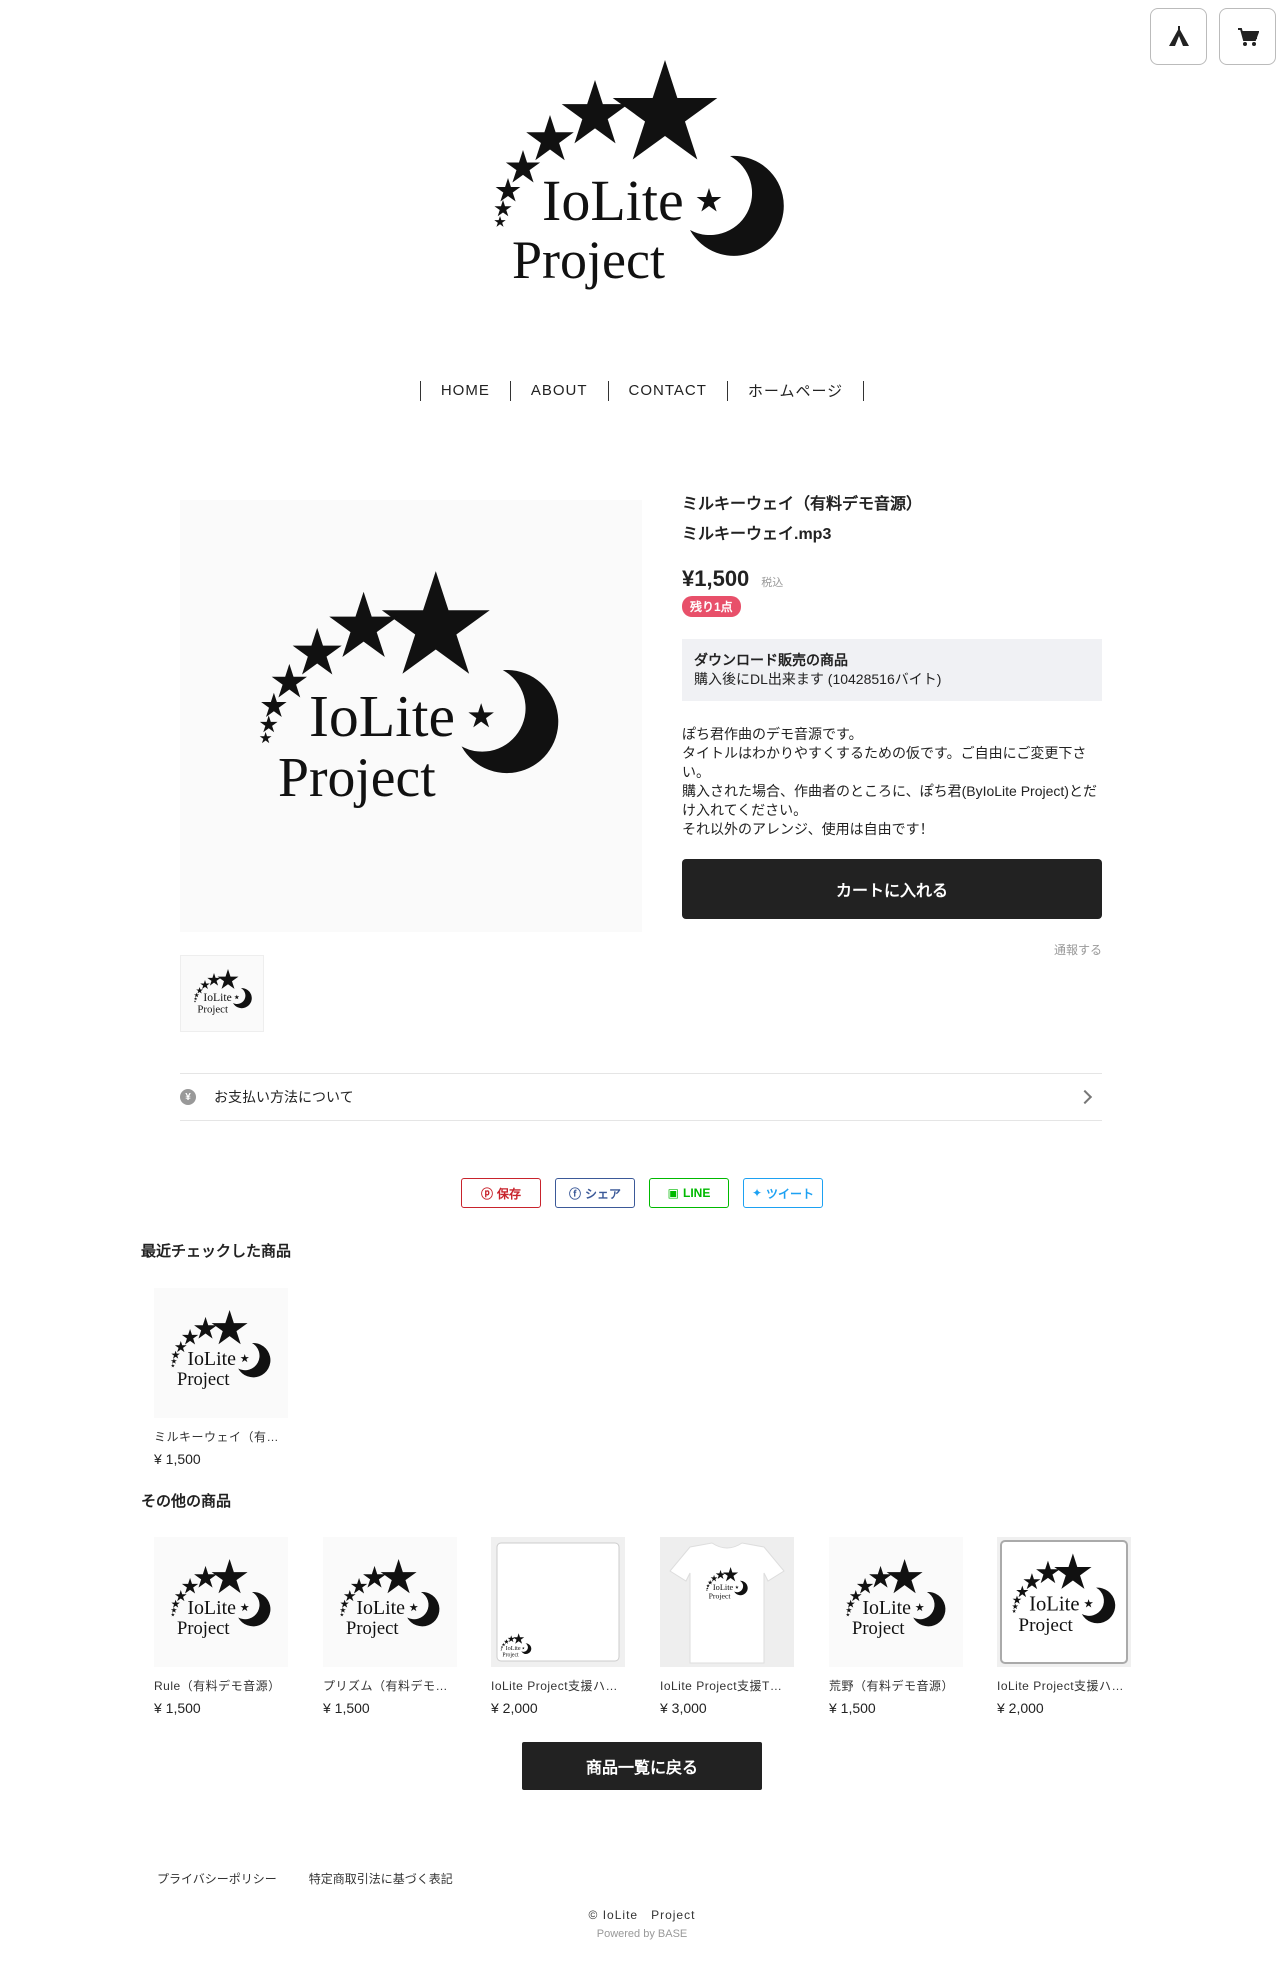 This screenshot has height=1967, width=1284. Describe the element at coordinates (305, 1878) in the screenshot. I see `footer-links: プライバシーポリシー 特定商取引法に基づく表記` at that location.